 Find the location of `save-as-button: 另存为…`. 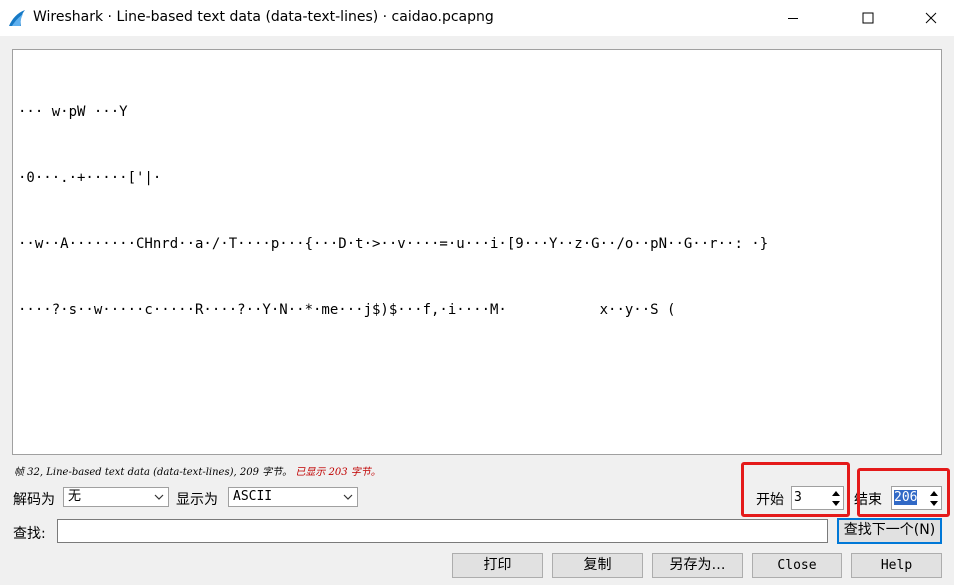

save-as-button: 另存为… is located at coordinates (697, 565).